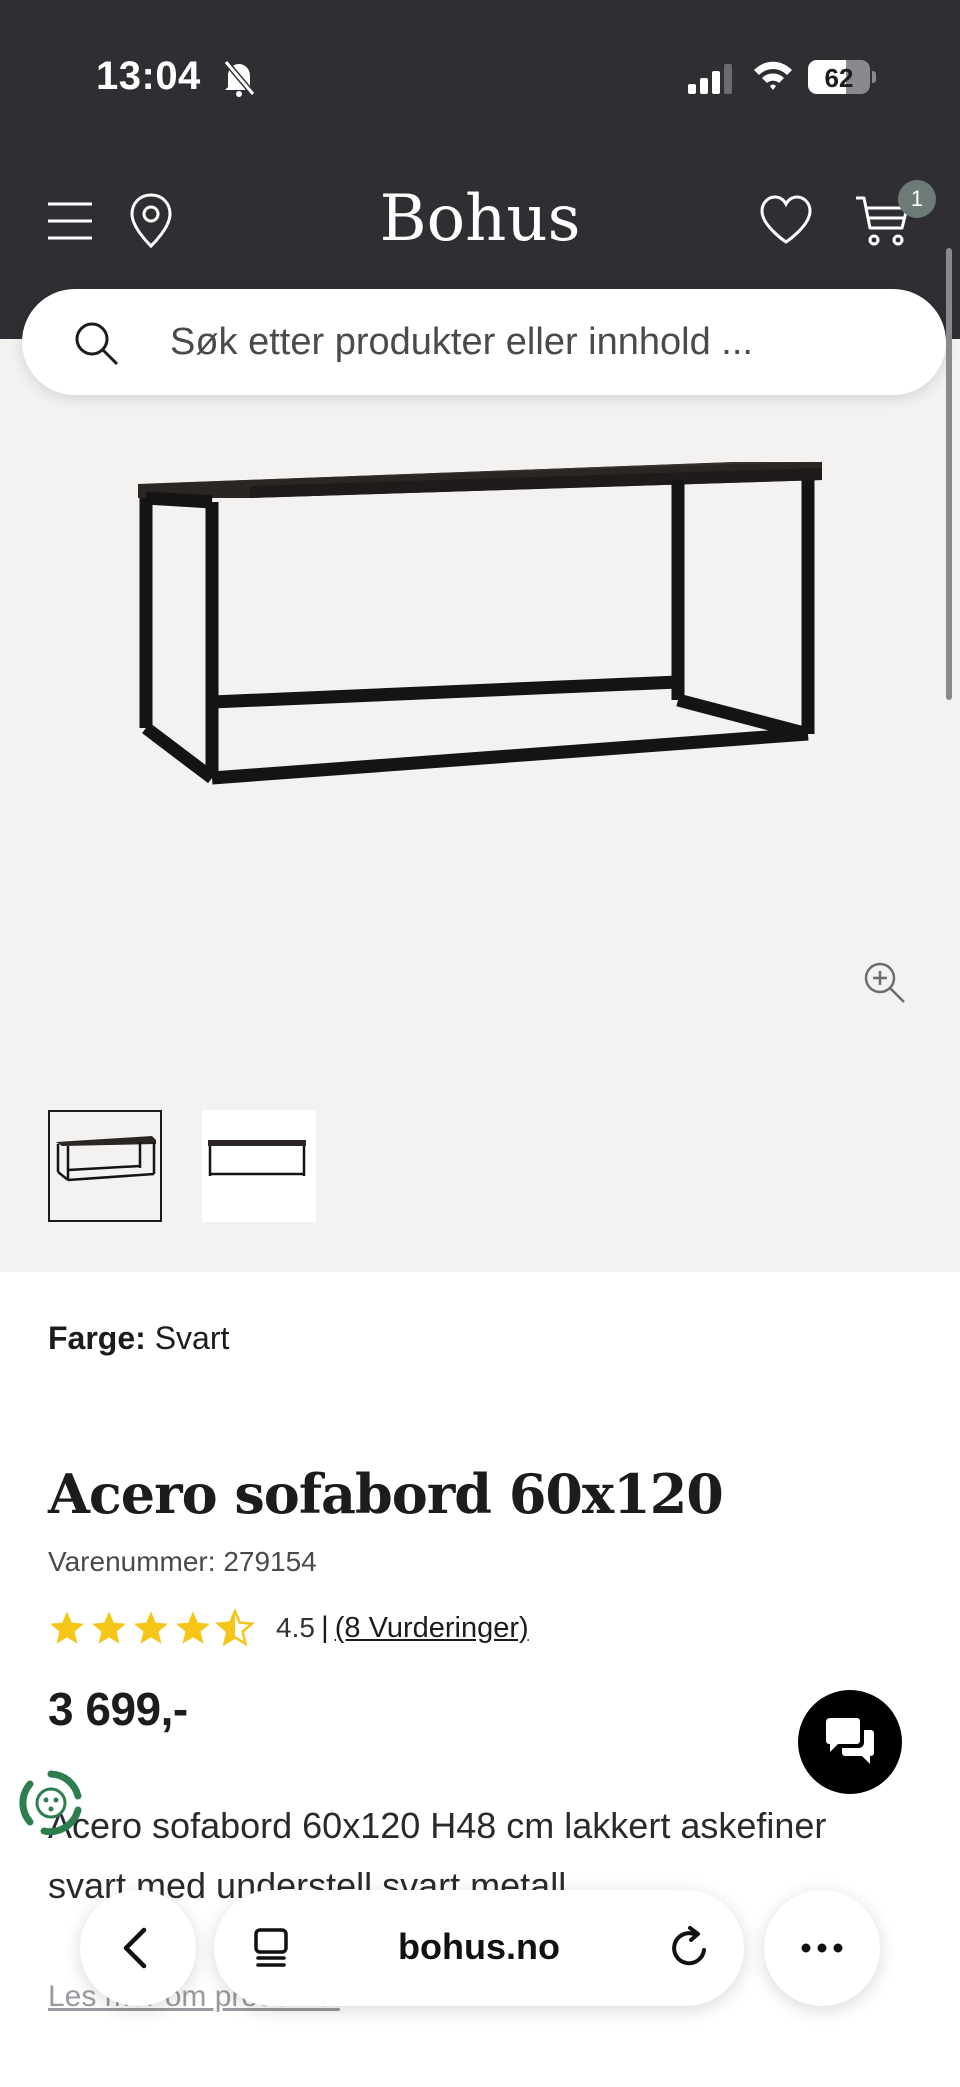 This screenshot has height=2087, width=960. Describe the element at coordinates (710, 79) in the screenshot. I see `signal-icon` at that location.